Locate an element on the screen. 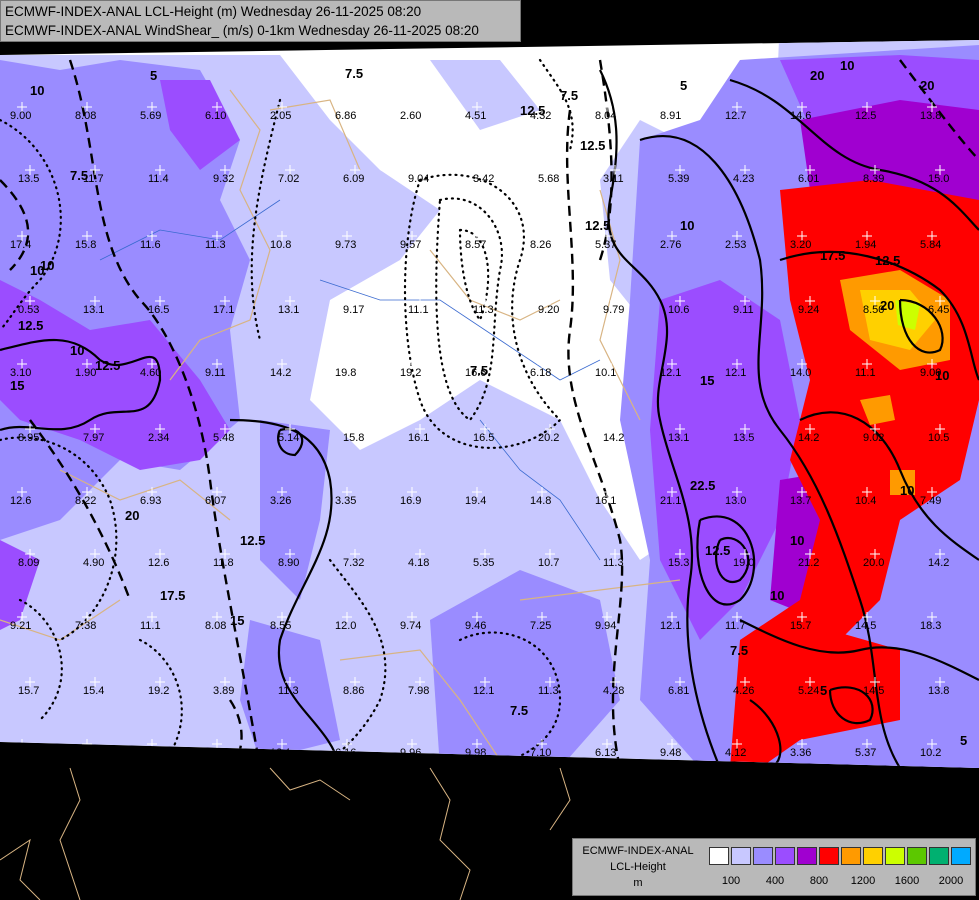 The width and height of the screenshot is (979, 900). windshear-value: 2.60 is located at coordinates (410, 116).